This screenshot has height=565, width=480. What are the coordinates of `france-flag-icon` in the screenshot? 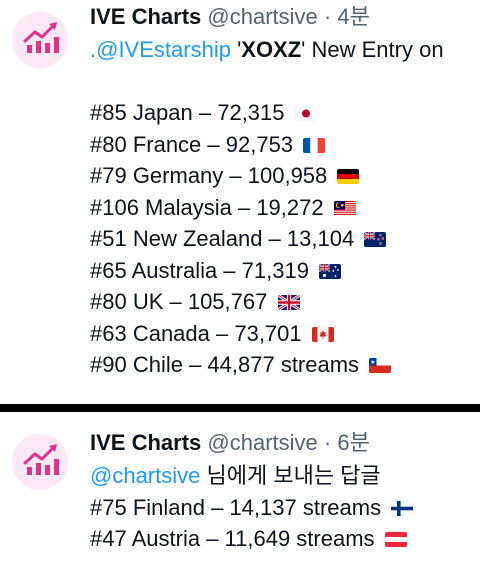 It's located at (314, 145).